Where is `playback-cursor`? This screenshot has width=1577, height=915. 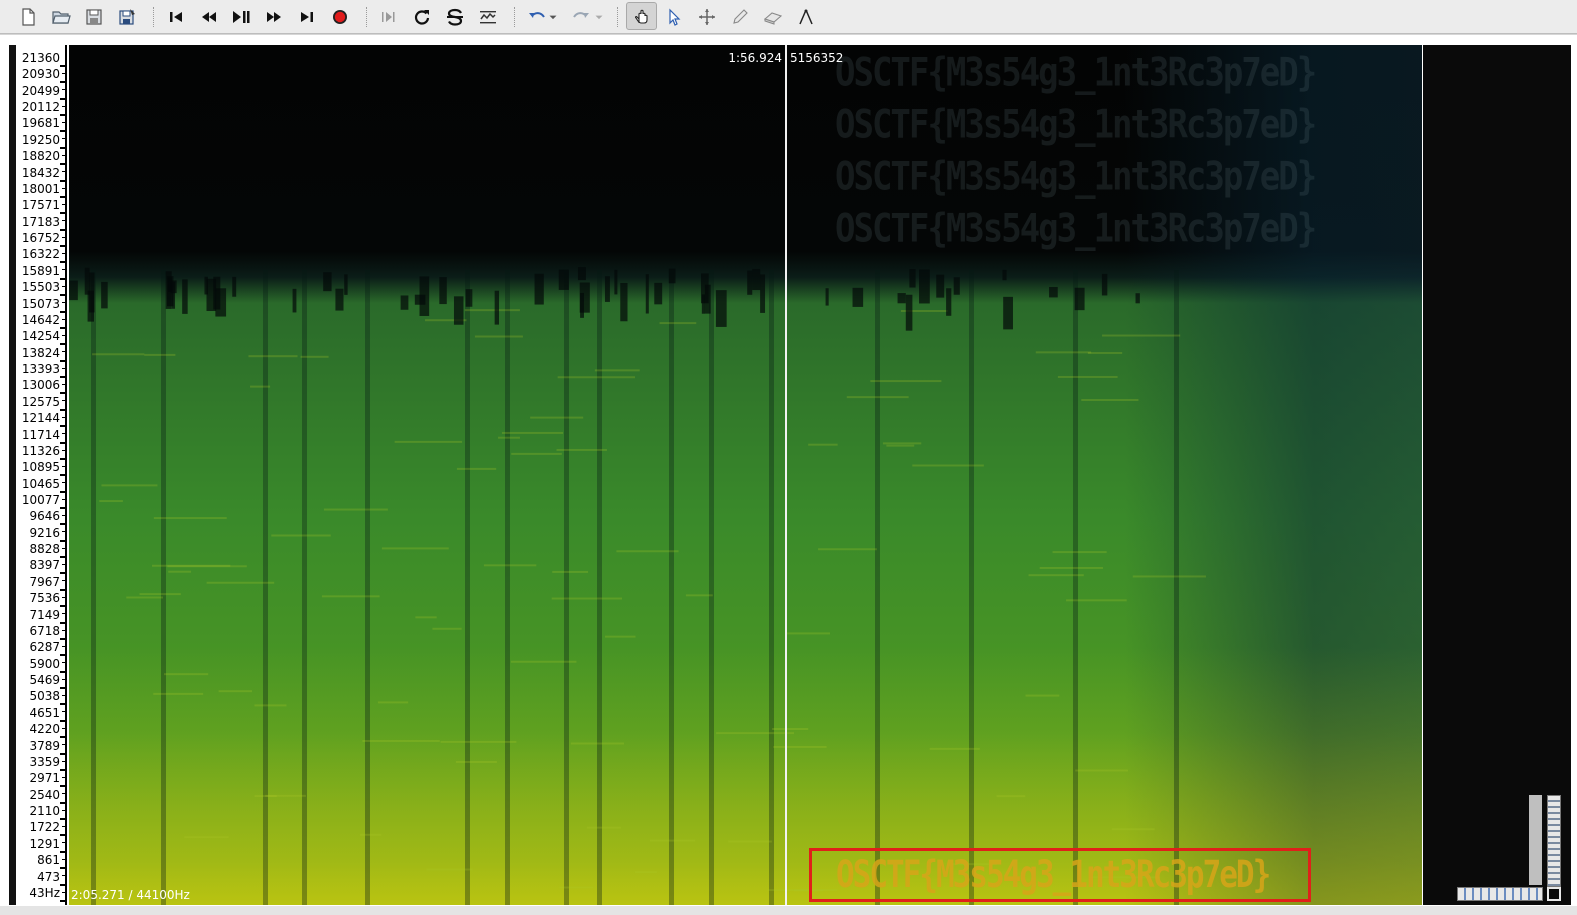
playback-cursor is located at coordinates (786, 475).